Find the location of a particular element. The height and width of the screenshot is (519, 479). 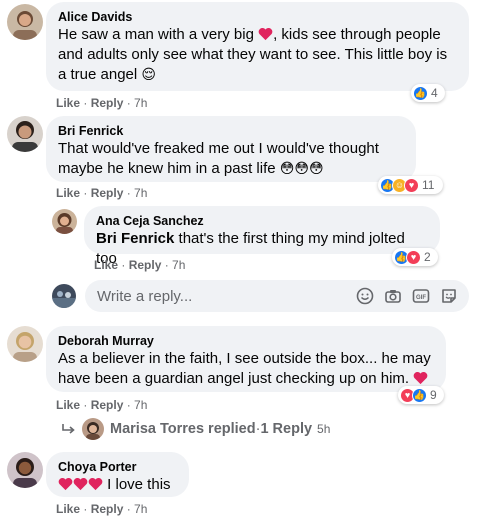

comment-author: Choya Porter is located at coordinates (117, 467).